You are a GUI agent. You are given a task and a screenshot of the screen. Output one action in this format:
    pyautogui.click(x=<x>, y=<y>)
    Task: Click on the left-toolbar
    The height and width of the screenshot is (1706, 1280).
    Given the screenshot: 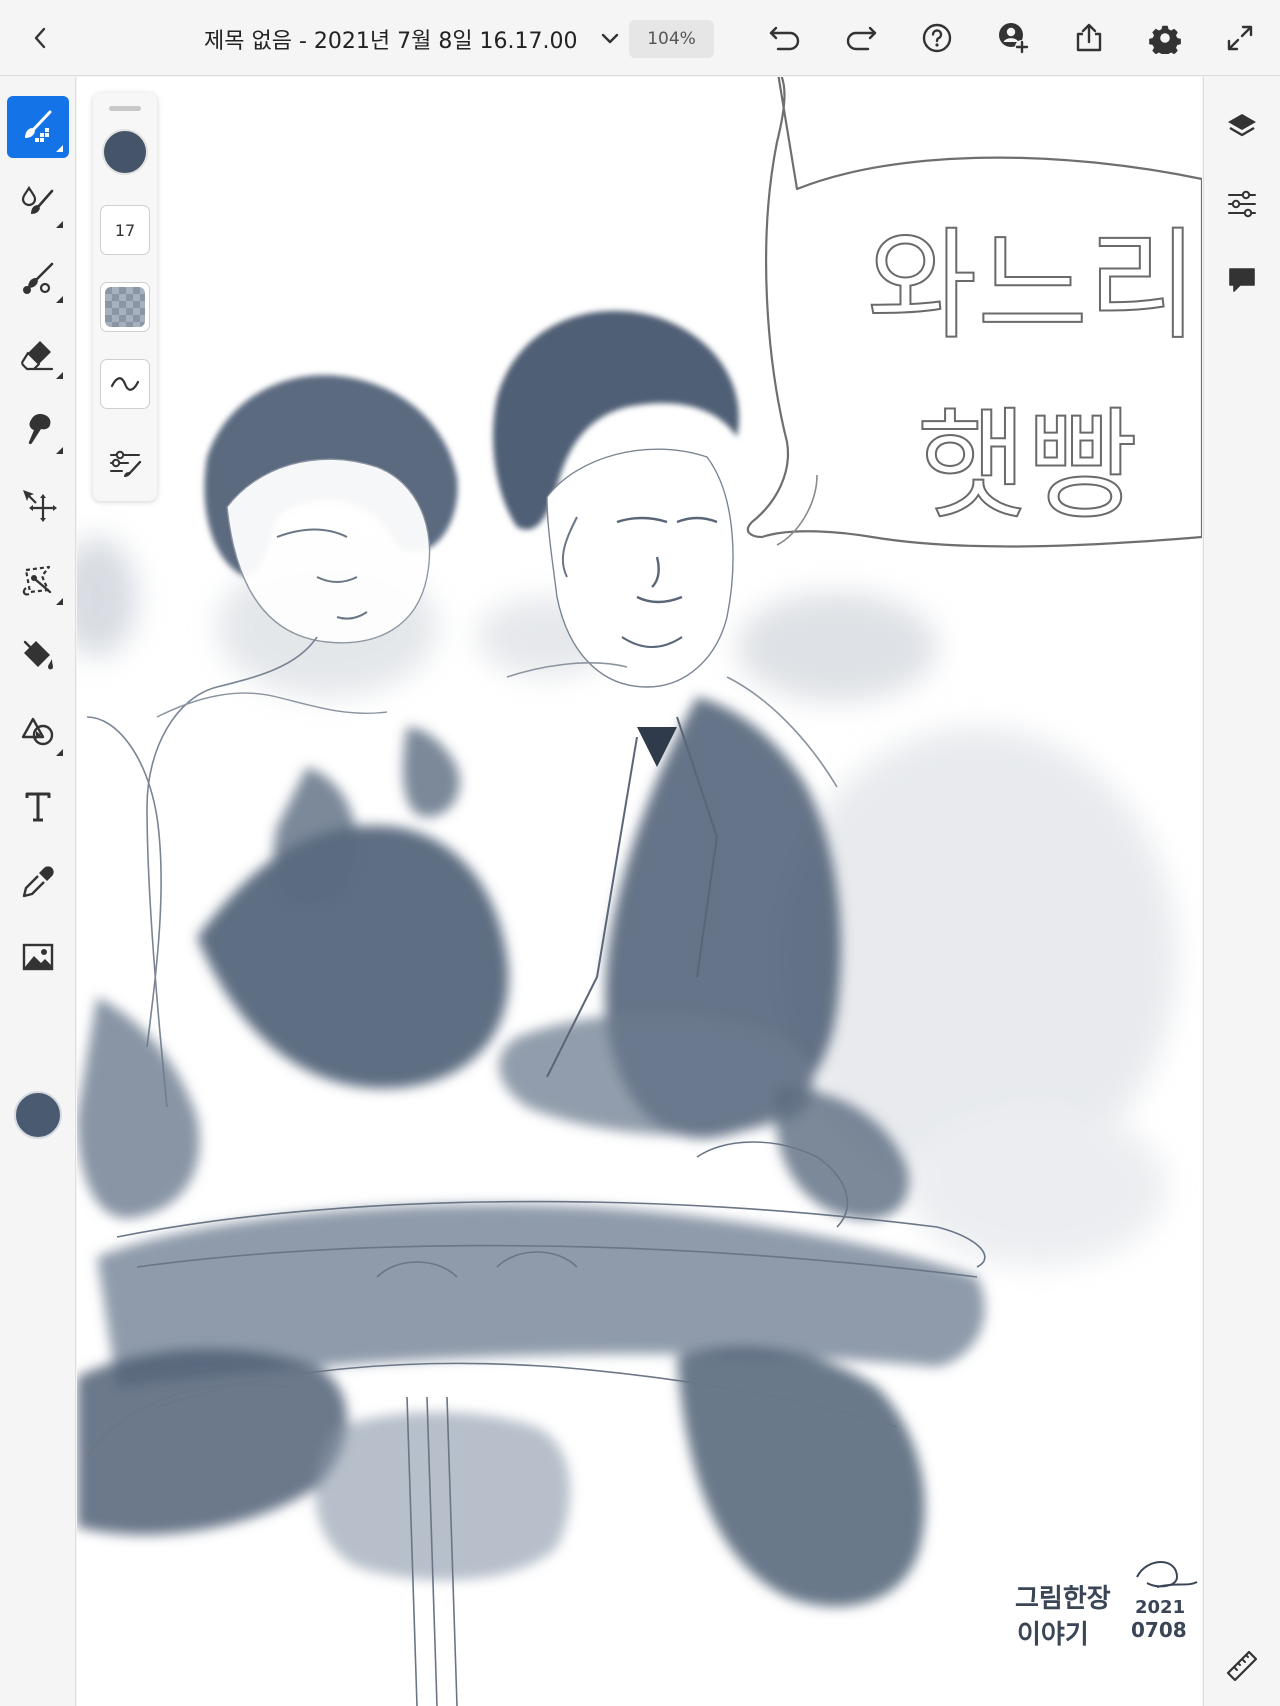 What is the action you would take?
    pyautogui.click(x=38, y=891)
    